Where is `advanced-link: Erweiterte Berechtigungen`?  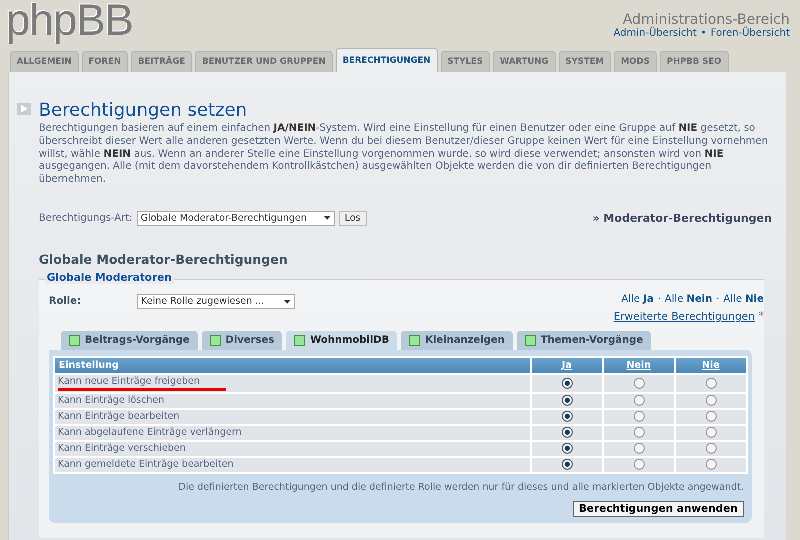
advanced-link: Erweiterte Berechtigungen is located at coordinates (684, 316).